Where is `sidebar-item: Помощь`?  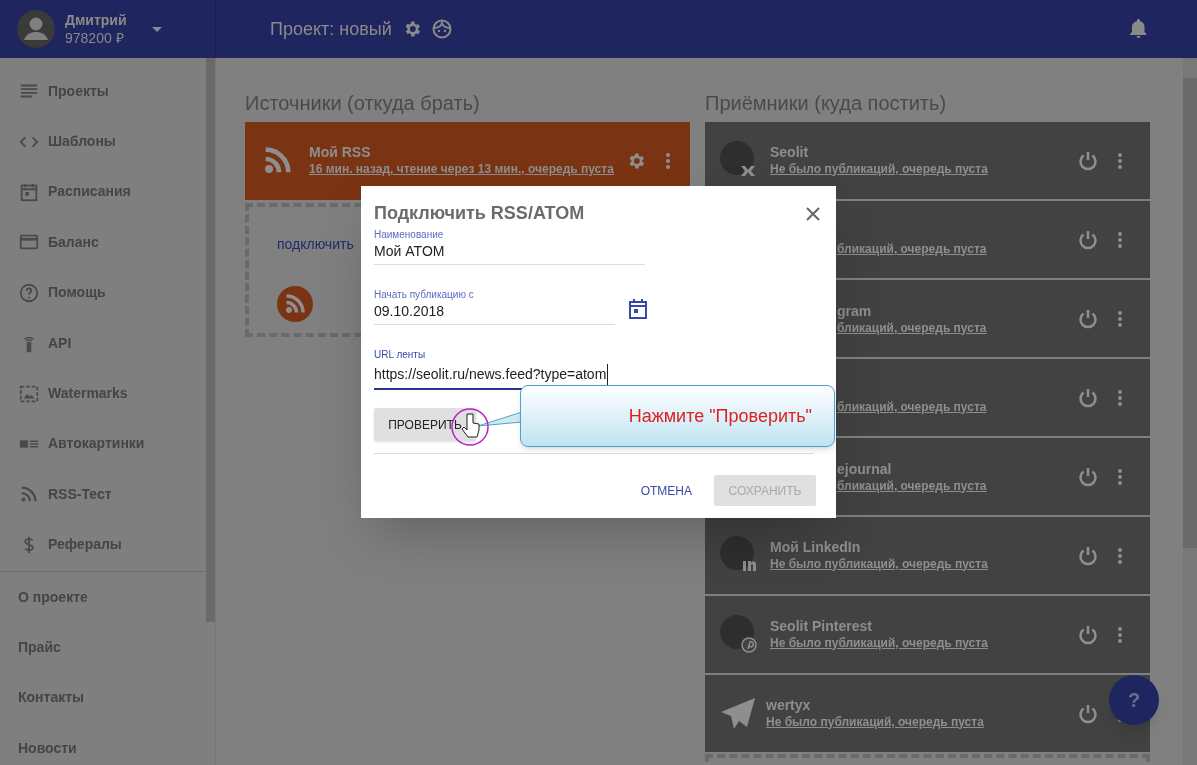 sidebar-item: Помощь is located at coordinates (102, 292).